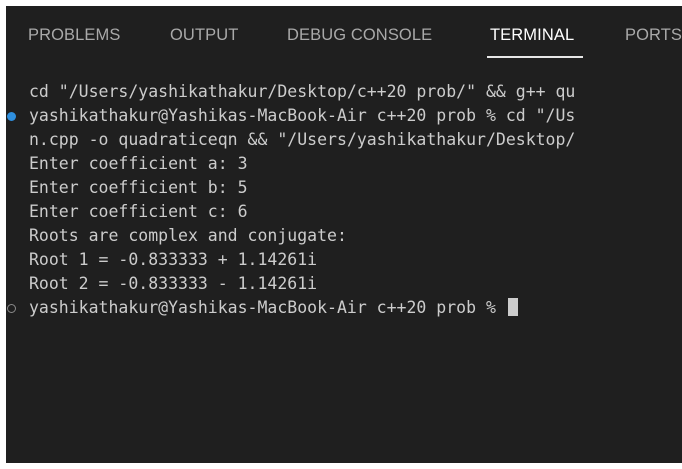 This screenshot has width=682, height=469. I want to click on tab-output: OUTPUT, so click(204, 35).